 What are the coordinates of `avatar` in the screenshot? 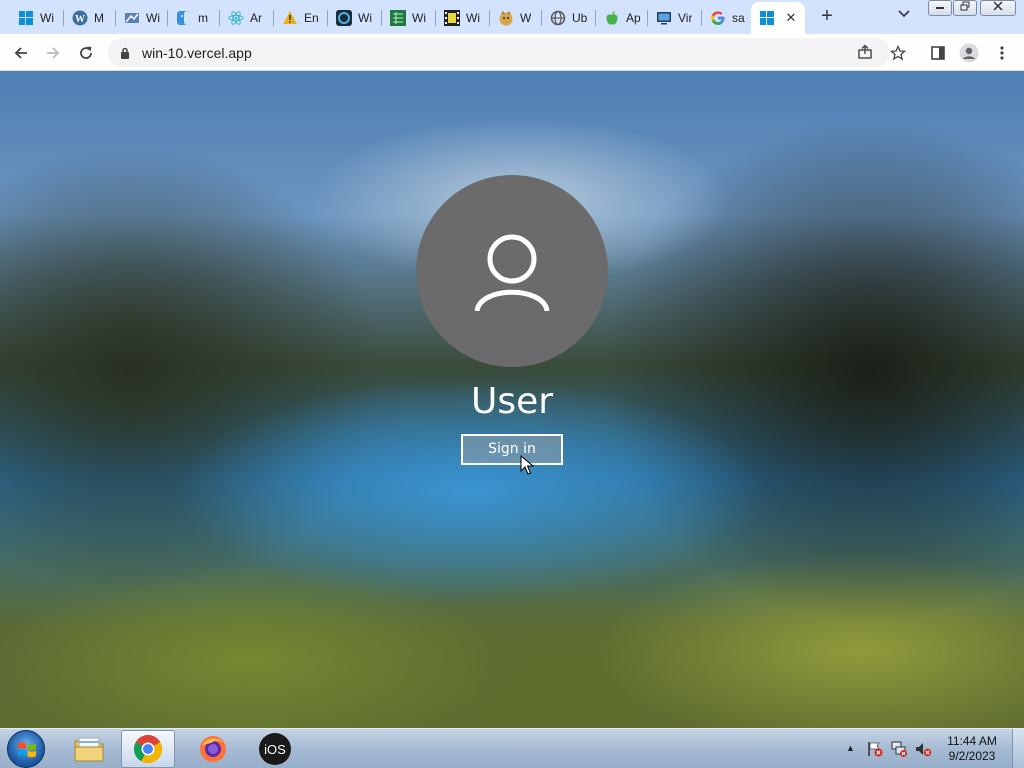 It's located at (512, 271).